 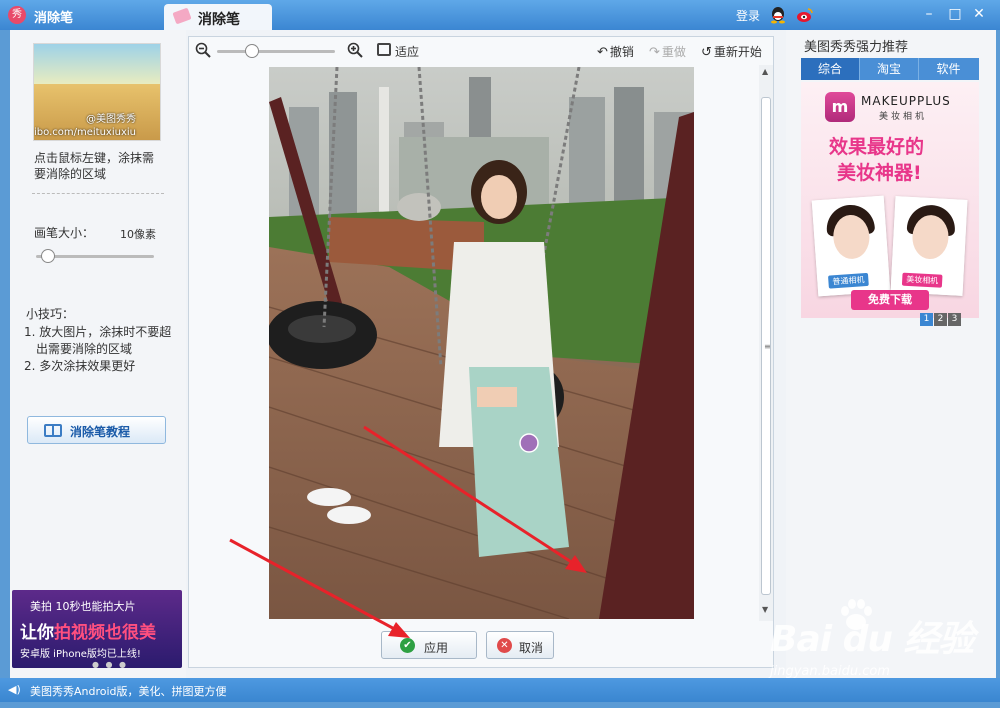 What do you see at coordinates (98, 340) in the screenshot?
I see `tip-item: 1. 放大图片，涂抹时不要超出需要消除的区域` at bounding box center [98, 340].